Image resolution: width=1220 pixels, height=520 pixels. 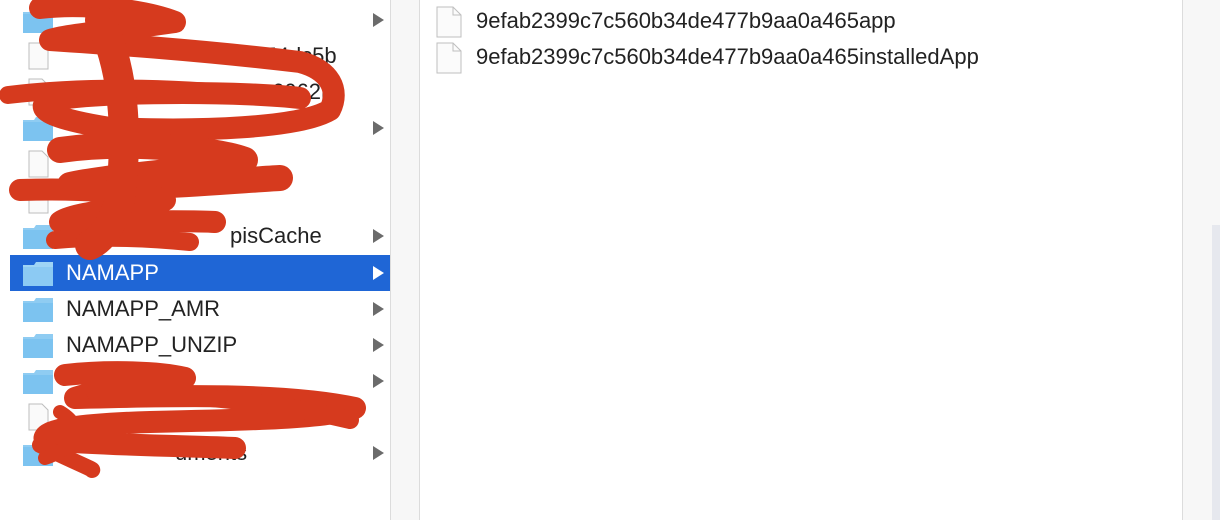 I want to click on list-item-file: 4854dc5b, so click(x=200, y=56).